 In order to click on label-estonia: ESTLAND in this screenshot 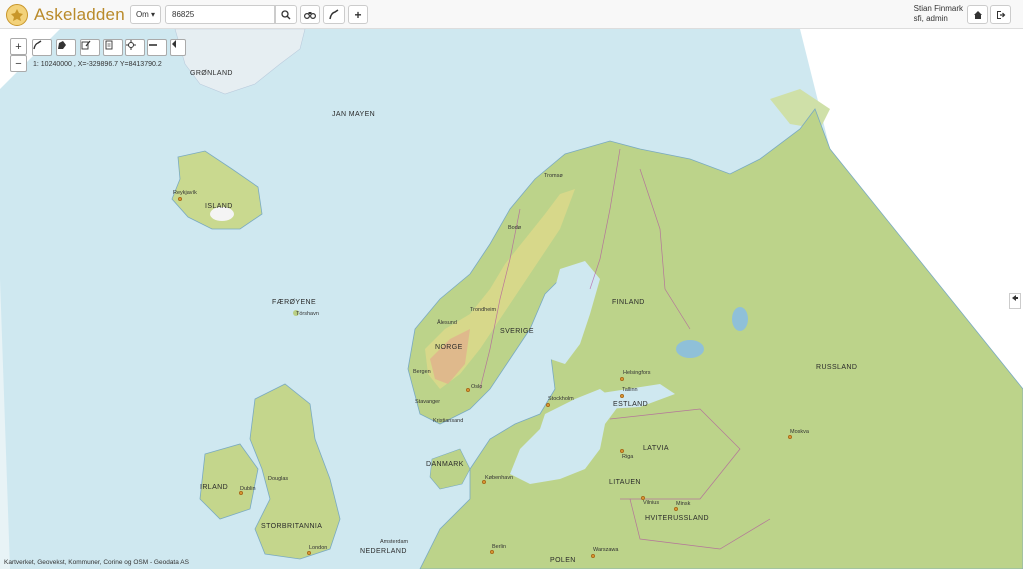, I will do `click(631, 404)`.